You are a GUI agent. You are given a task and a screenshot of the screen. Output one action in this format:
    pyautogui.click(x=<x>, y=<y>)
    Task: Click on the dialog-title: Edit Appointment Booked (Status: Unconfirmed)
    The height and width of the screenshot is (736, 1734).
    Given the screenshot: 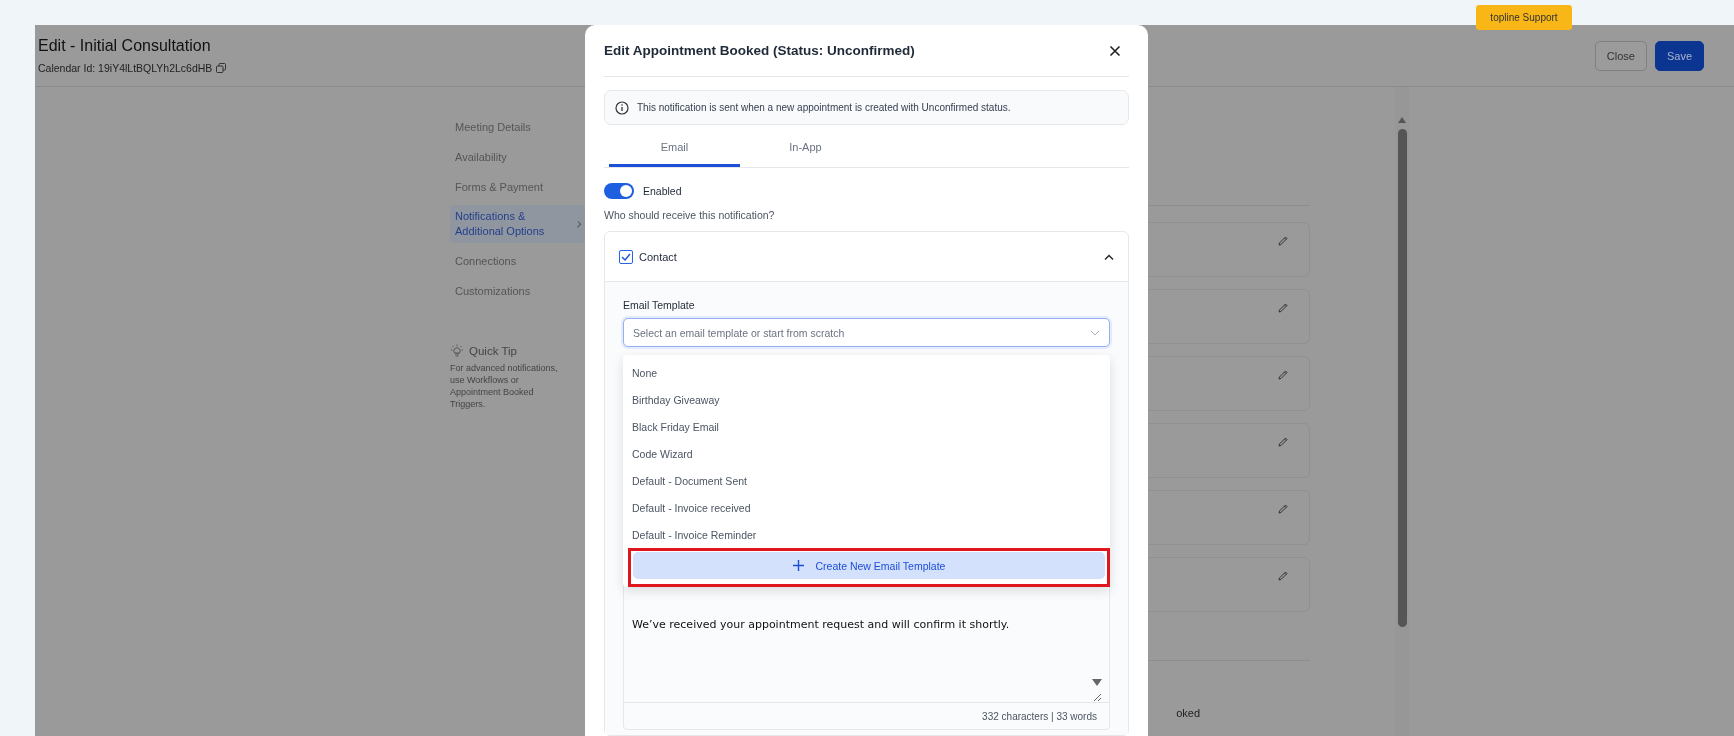 What is the action you would take?
    pyautogui.click(x=759, y=50)
    